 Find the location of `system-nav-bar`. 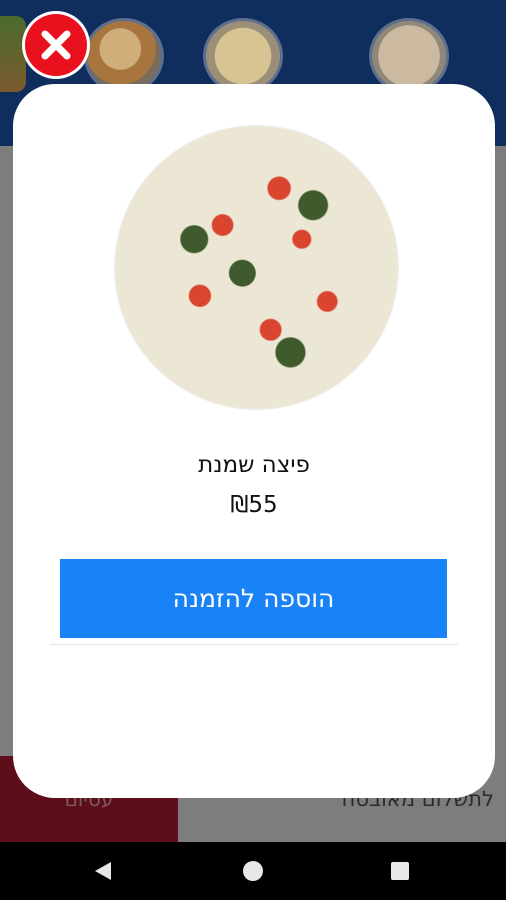

system-nav-bar is located at coordinates (253, 871).